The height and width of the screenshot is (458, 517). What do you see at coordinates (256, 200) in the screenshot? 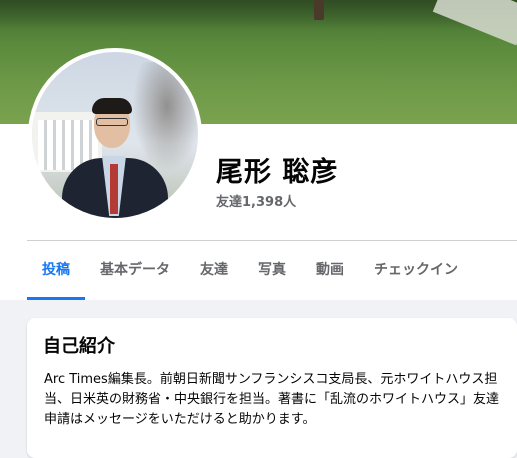
I see `friends-count-link: 友達1,398人` at bounding box center [256, 200].